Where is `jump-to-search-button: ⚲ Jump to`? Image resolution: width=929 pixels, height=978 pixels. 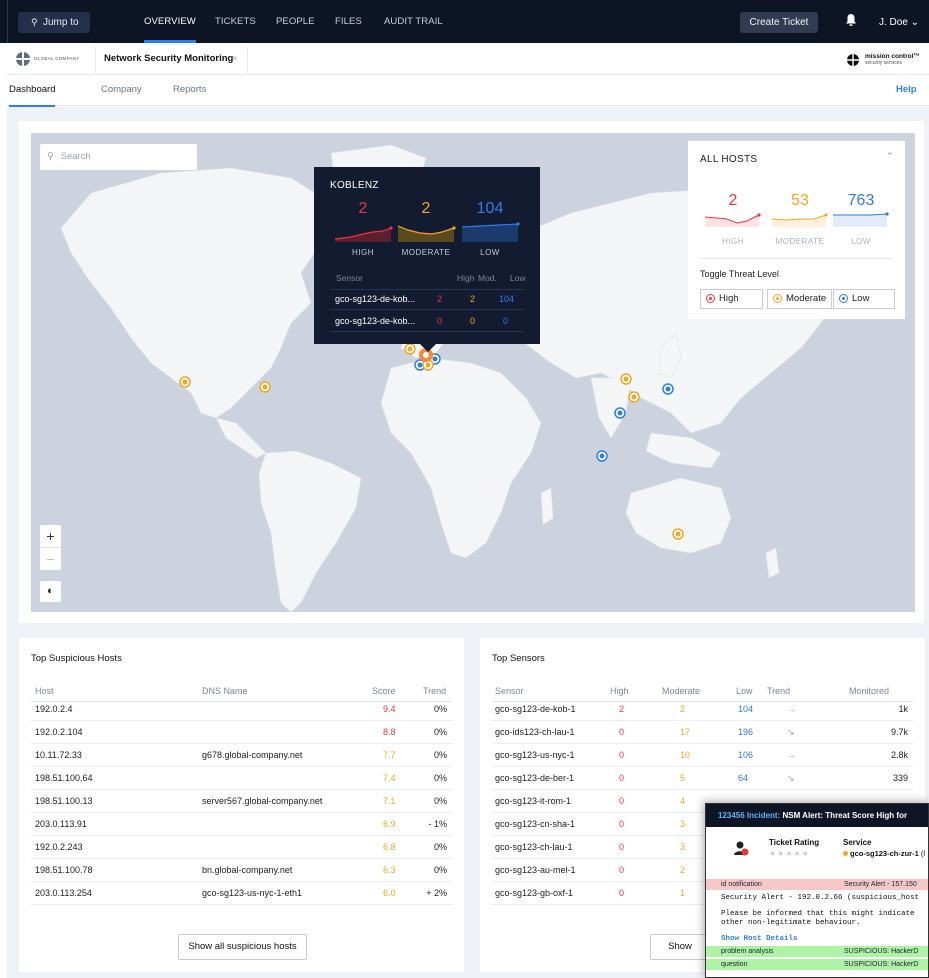 jump-to-search-button: ⚲ Jump to is located at coordinates (54, 22).